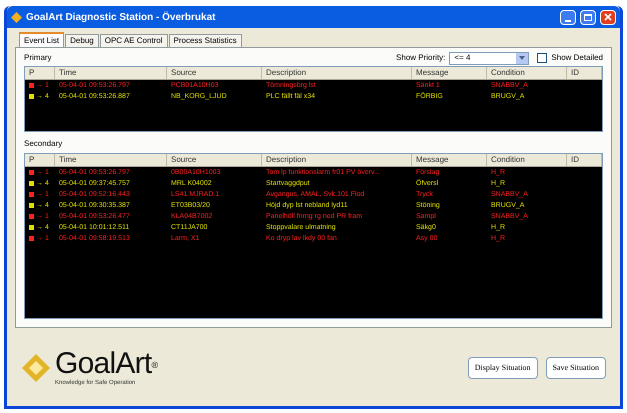 This screenshot has width=627, height=413. What do you see at coordinates (106, 363) in the screenshot?
I see `logo-wordmark: GoalArt$^{®}$` at bounding box center [106, 363].